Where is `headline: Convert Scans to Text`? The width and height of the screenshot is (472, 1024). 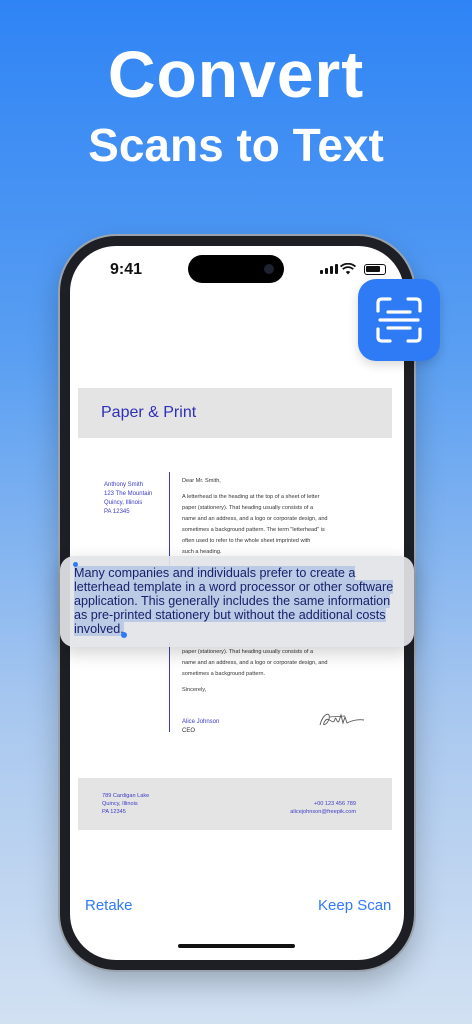
headline: Convert Scans to Text is located at coordinates (236, 104).